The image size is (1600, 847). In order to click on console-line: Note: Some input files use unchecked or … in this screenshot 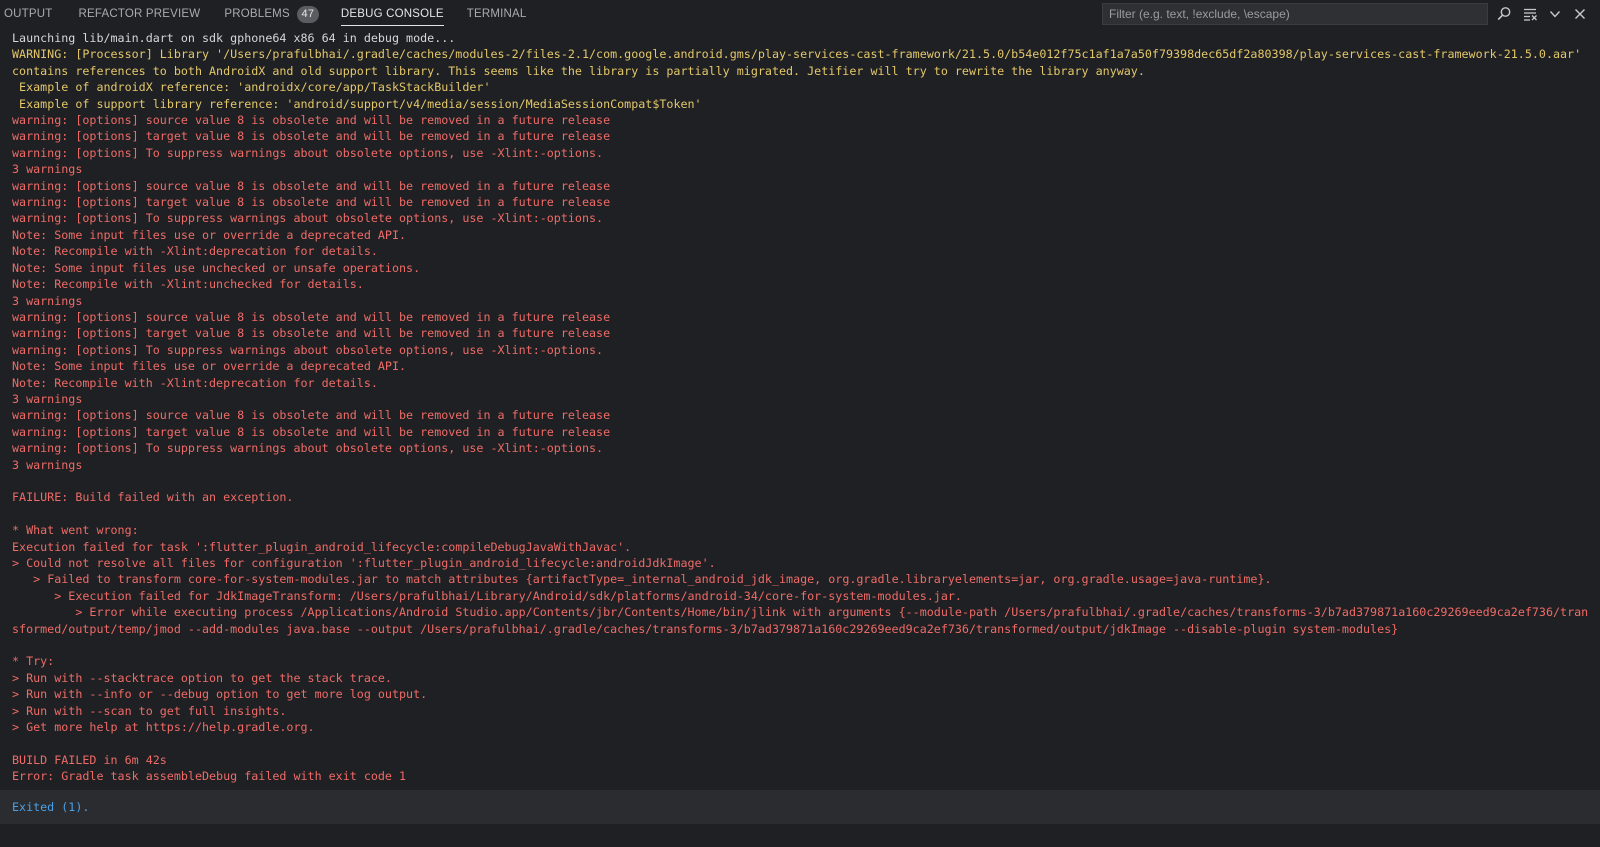, I will do `click(216, 267)`.